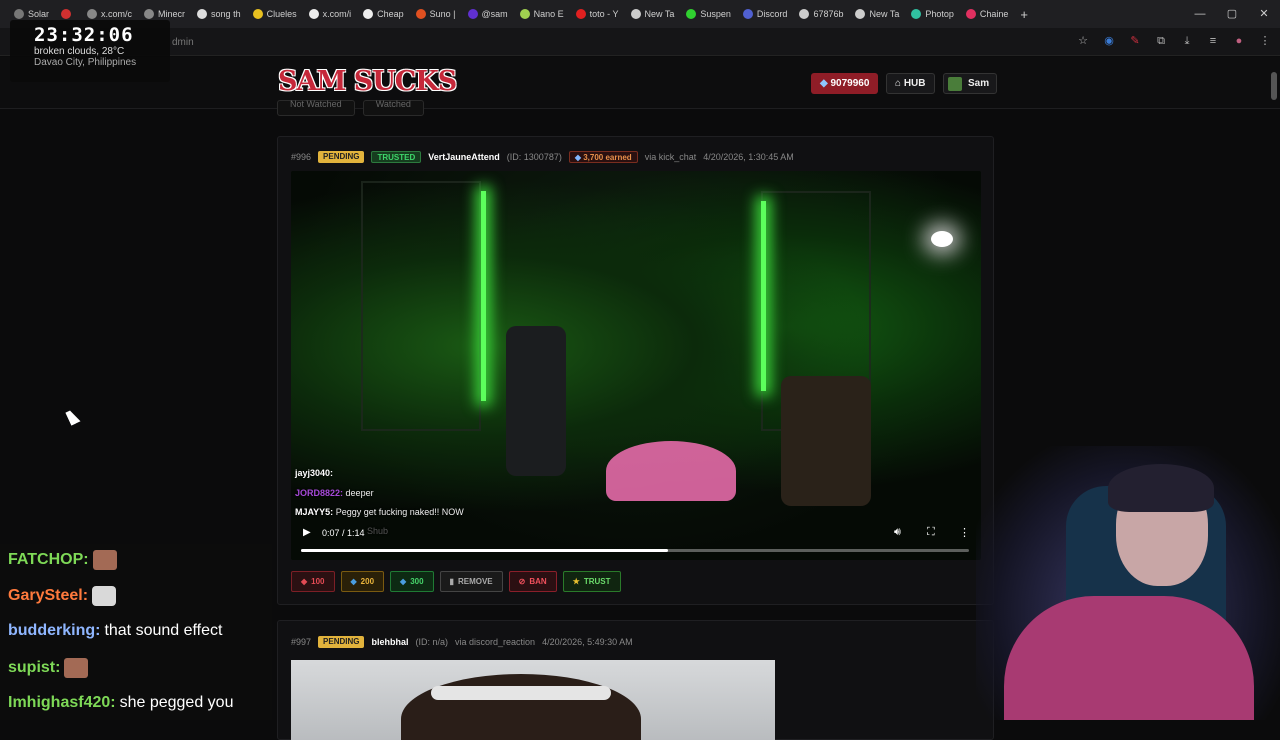 This screenshot has width=1280, height=740. Describe the element at coordinates (314, 473) in the screenshot. I see `video-chat-line: jayj3040:` at that location.